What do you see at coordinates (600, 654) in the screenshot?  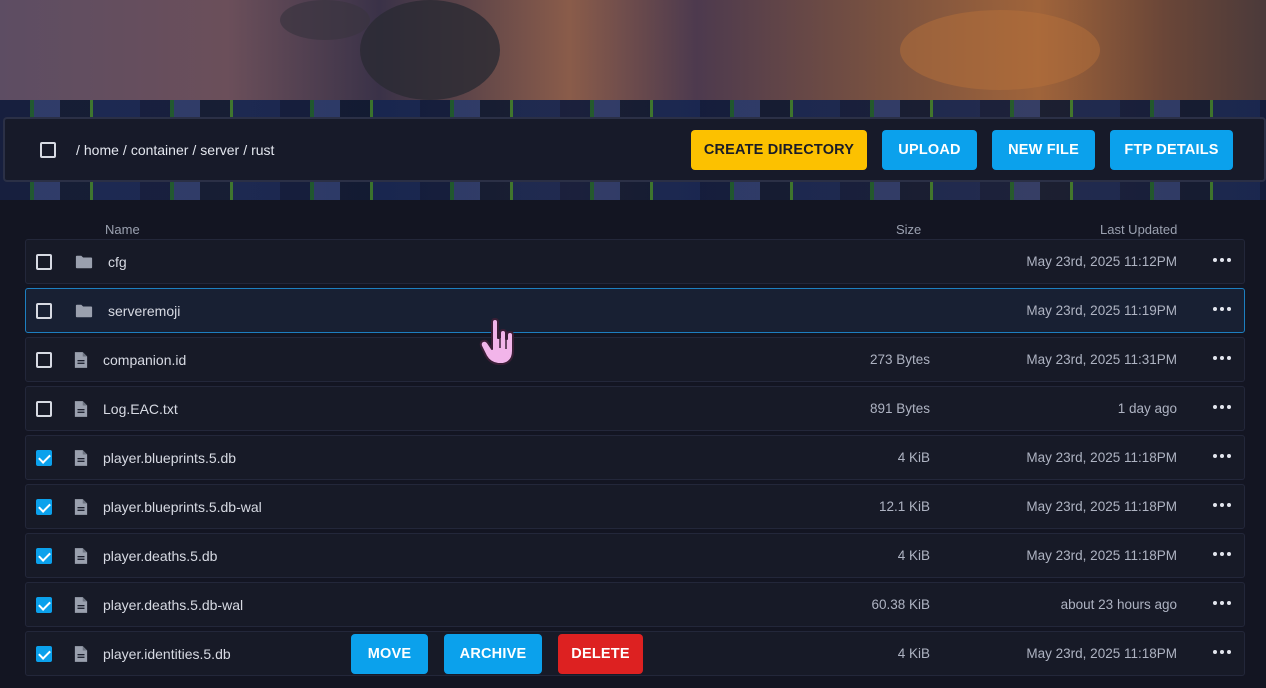 I see `delete-button: DELETE` at bounding box center [600, 654].